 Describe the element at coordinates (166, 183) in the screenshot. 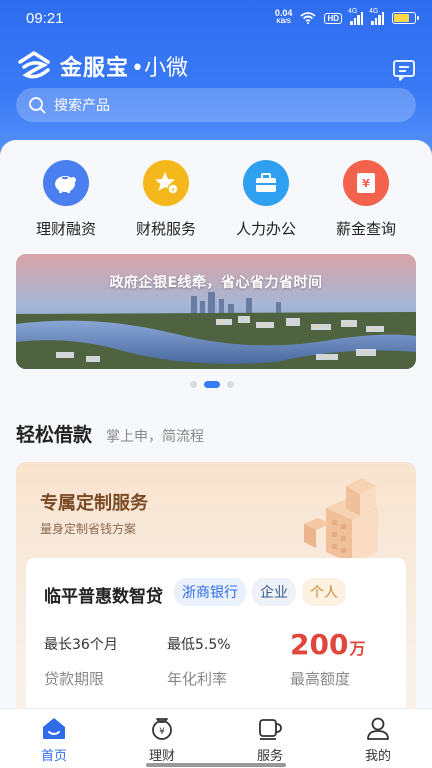

I see `tax-star-icon: +` at that location.